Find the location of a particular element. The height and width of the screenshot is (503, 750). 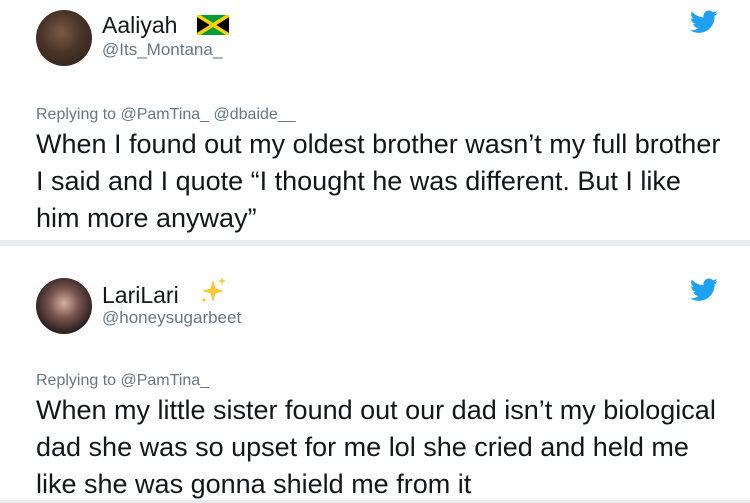

display-name: Aaliyah is located at coordinates (139, 25).